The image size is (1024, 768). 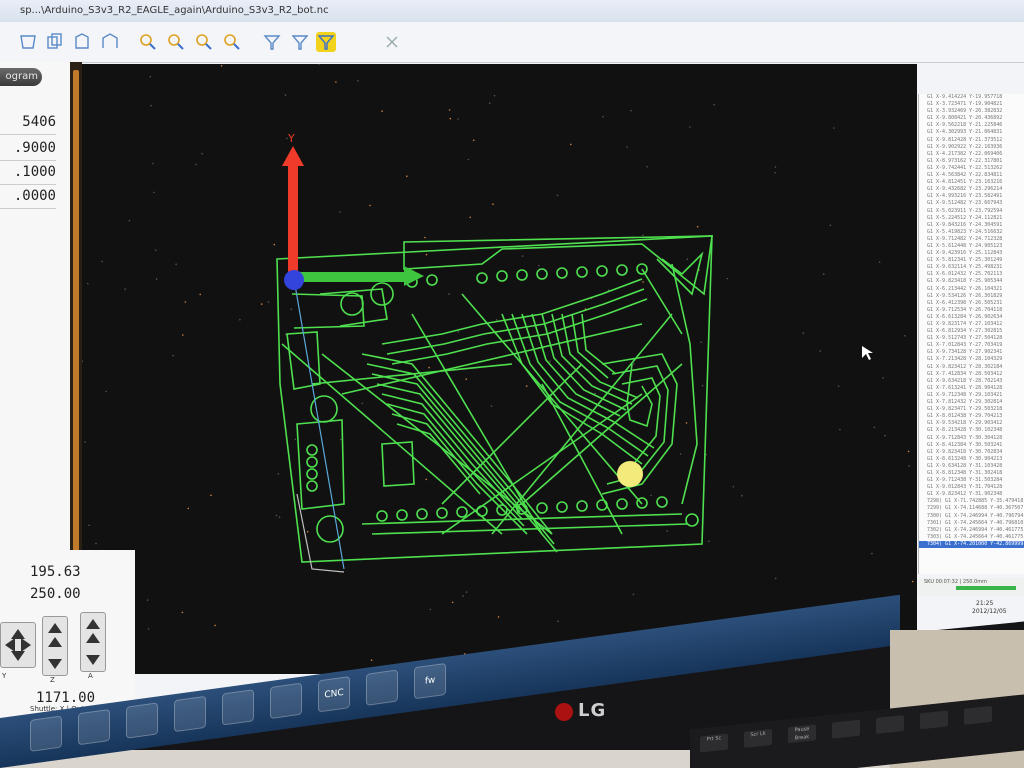 What do you see at coordinates (971, 359) in the screenshot?
I see `gcode-line: G1 X-7.213428 Y-28.104329` at bounding box center [971, 359].